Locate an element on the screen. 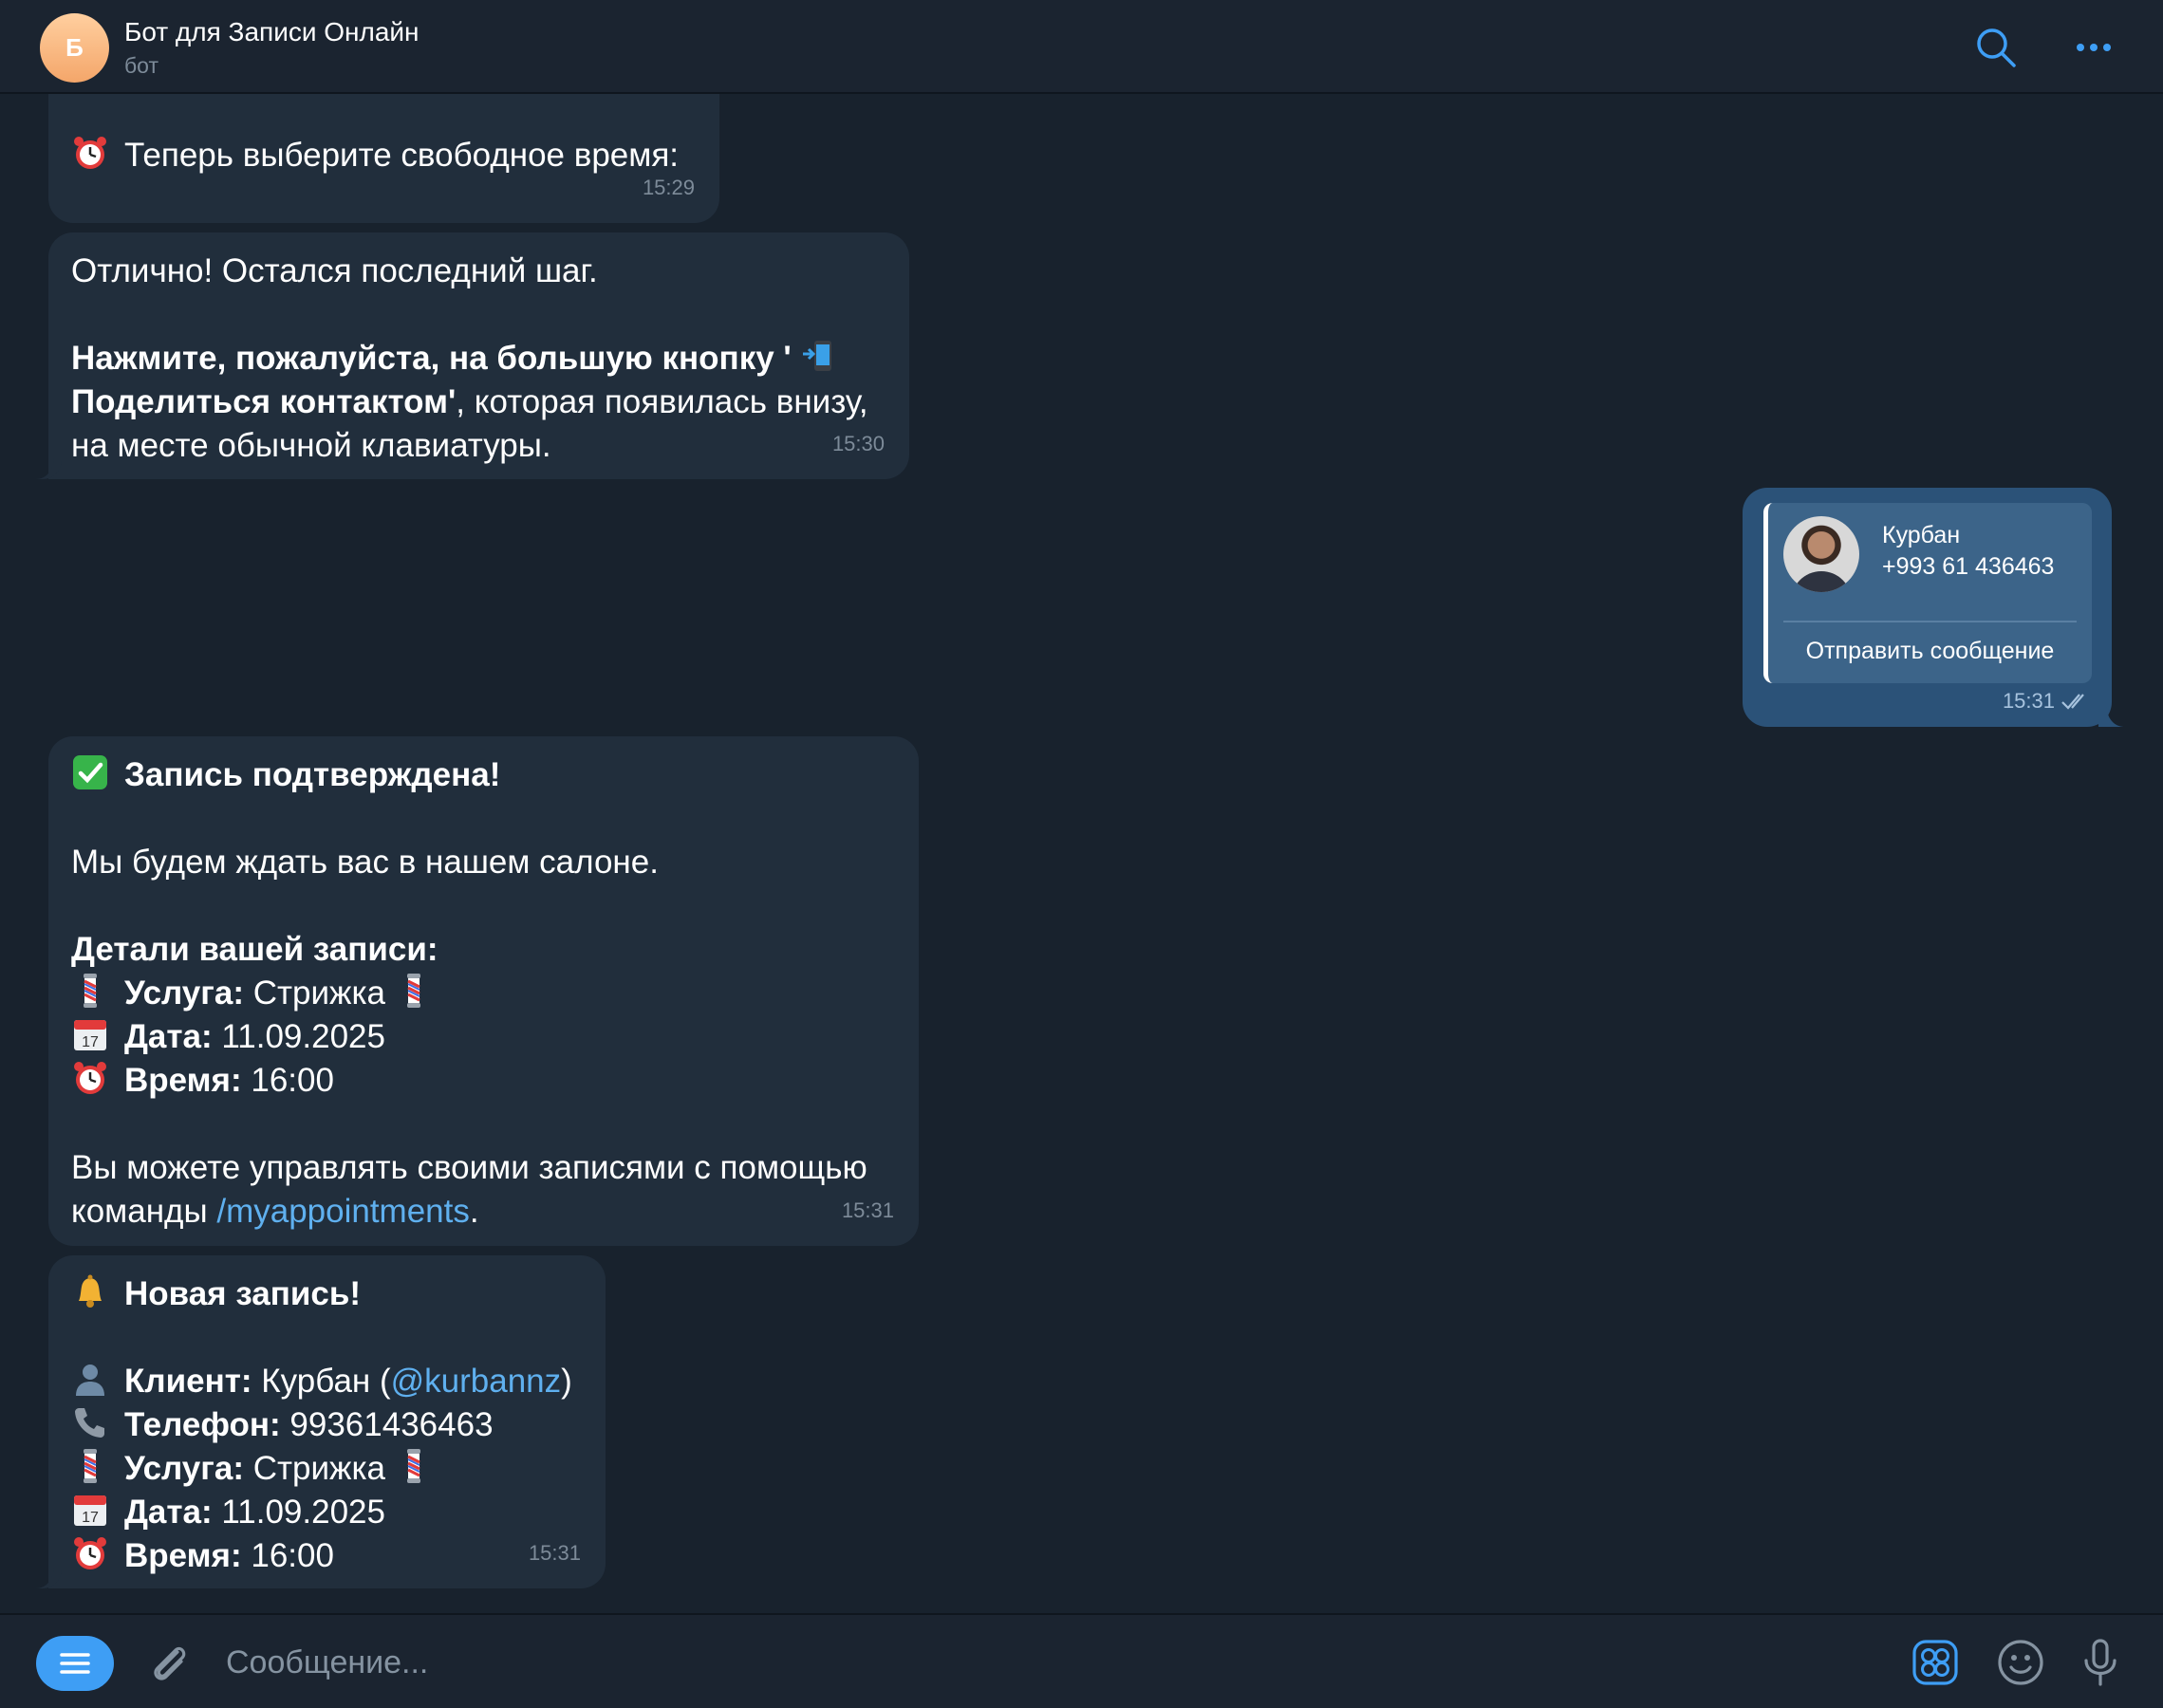 Image resolution: width=2163 pixels, height=1708 pixels. message-composer is located at coordinates (1081, 1661).